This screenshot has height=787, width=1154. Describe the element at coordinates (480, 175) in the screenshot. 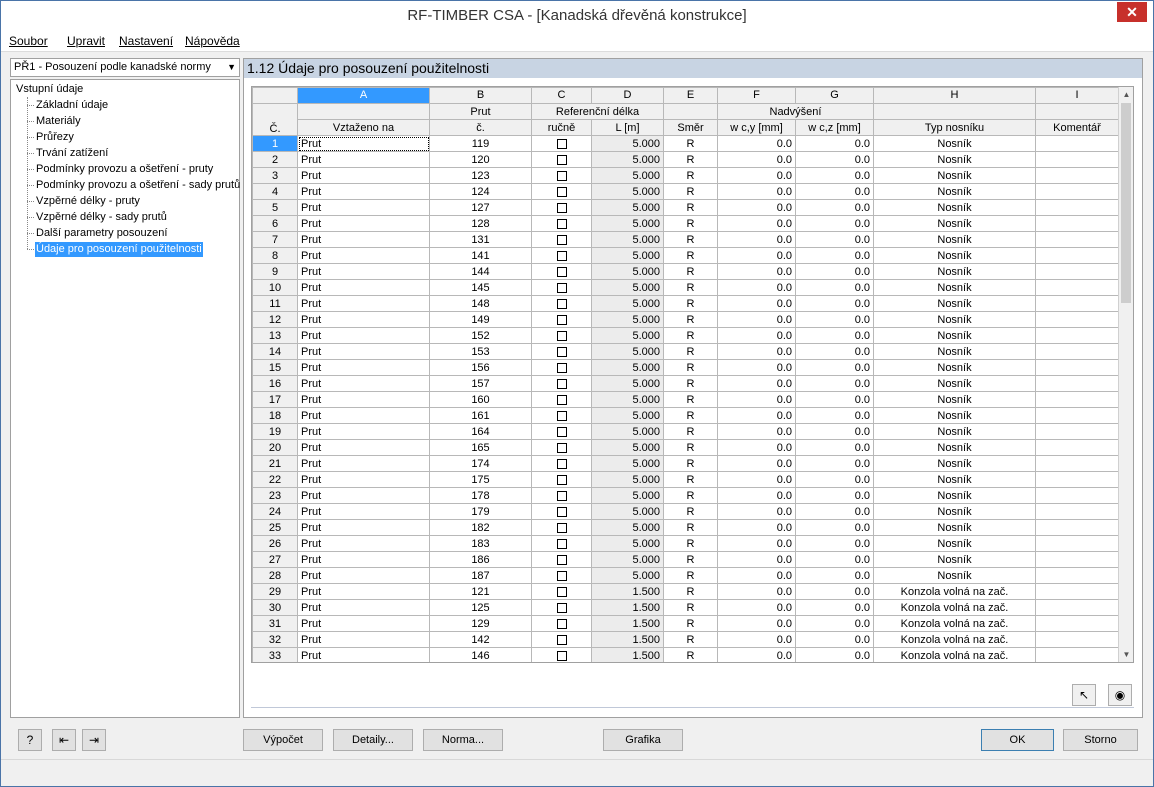

I see `cell-member-no: 123` at that location.